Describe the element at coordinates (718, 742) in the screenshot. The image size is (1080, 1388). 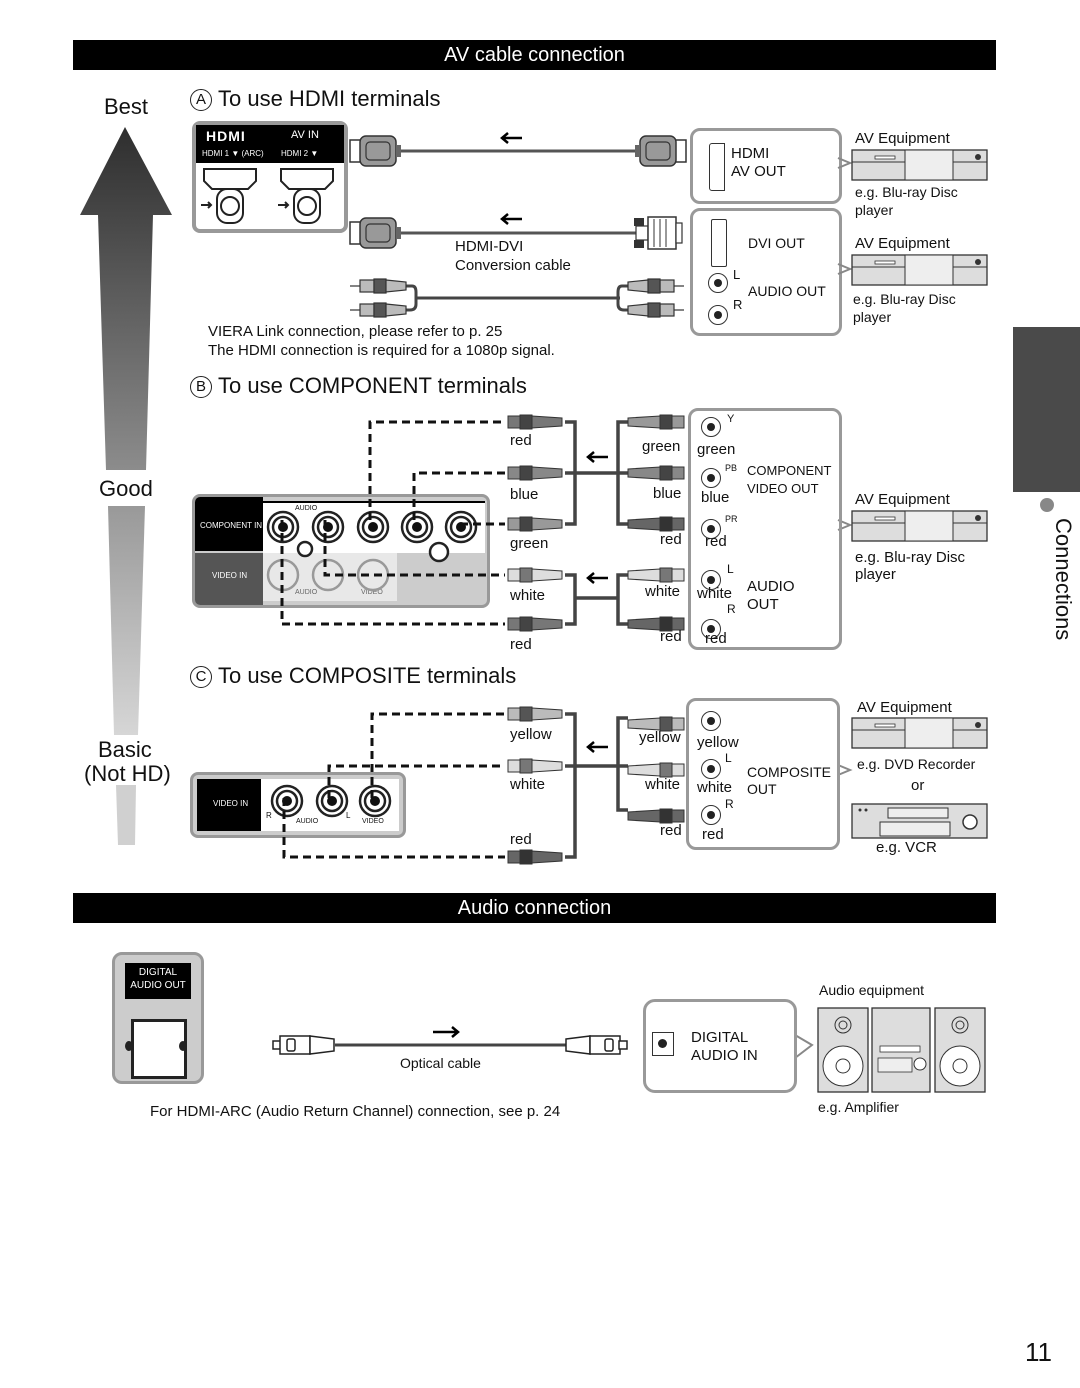
I see `jack-label: yellow` at that location.